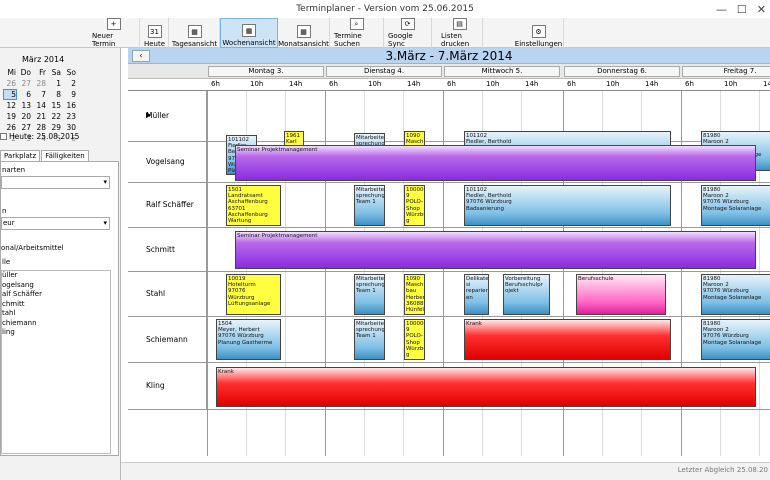 This screenshot has height=480, width=770. I want to click on calendar-day: 30, so click(70, 127).